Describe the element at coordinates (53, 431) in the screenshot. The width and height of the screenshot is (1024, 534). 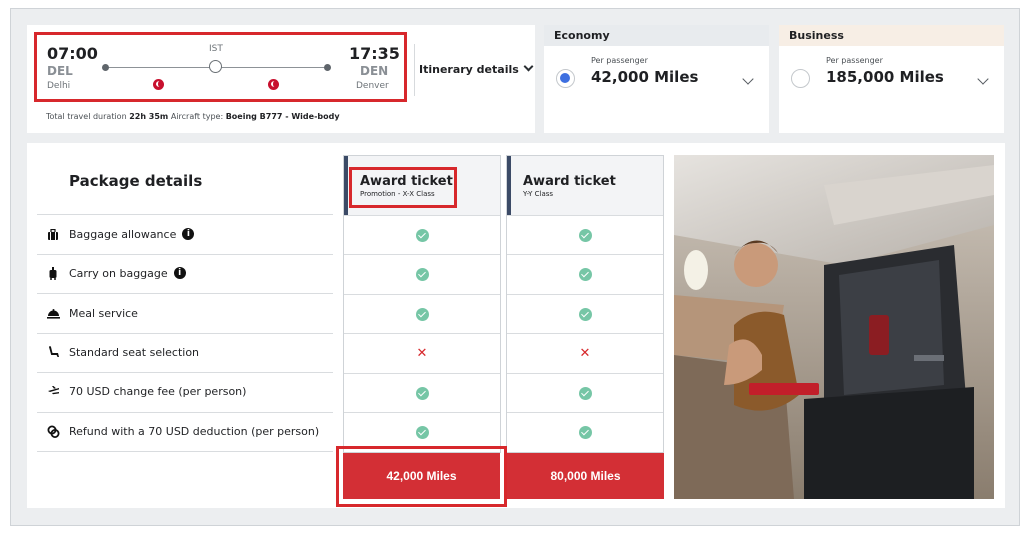
I see `refund-icon` at that location.